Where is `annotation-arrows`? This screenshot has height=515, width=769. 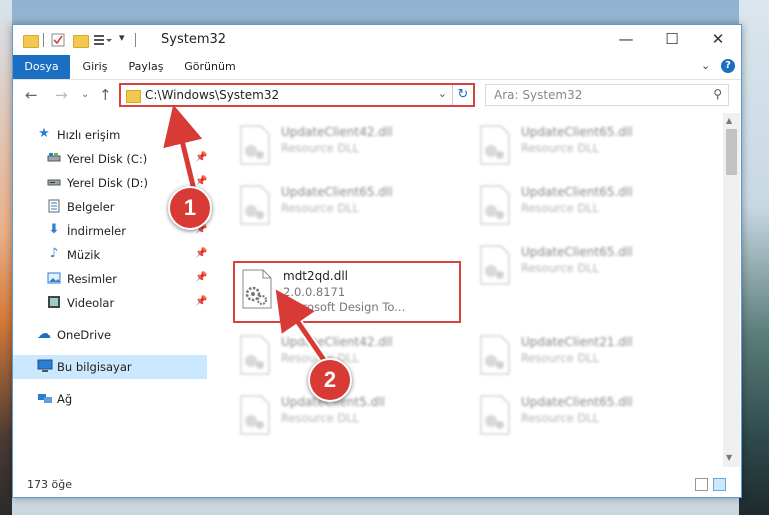
annotation-arrows is located at coordinates (247, 236).